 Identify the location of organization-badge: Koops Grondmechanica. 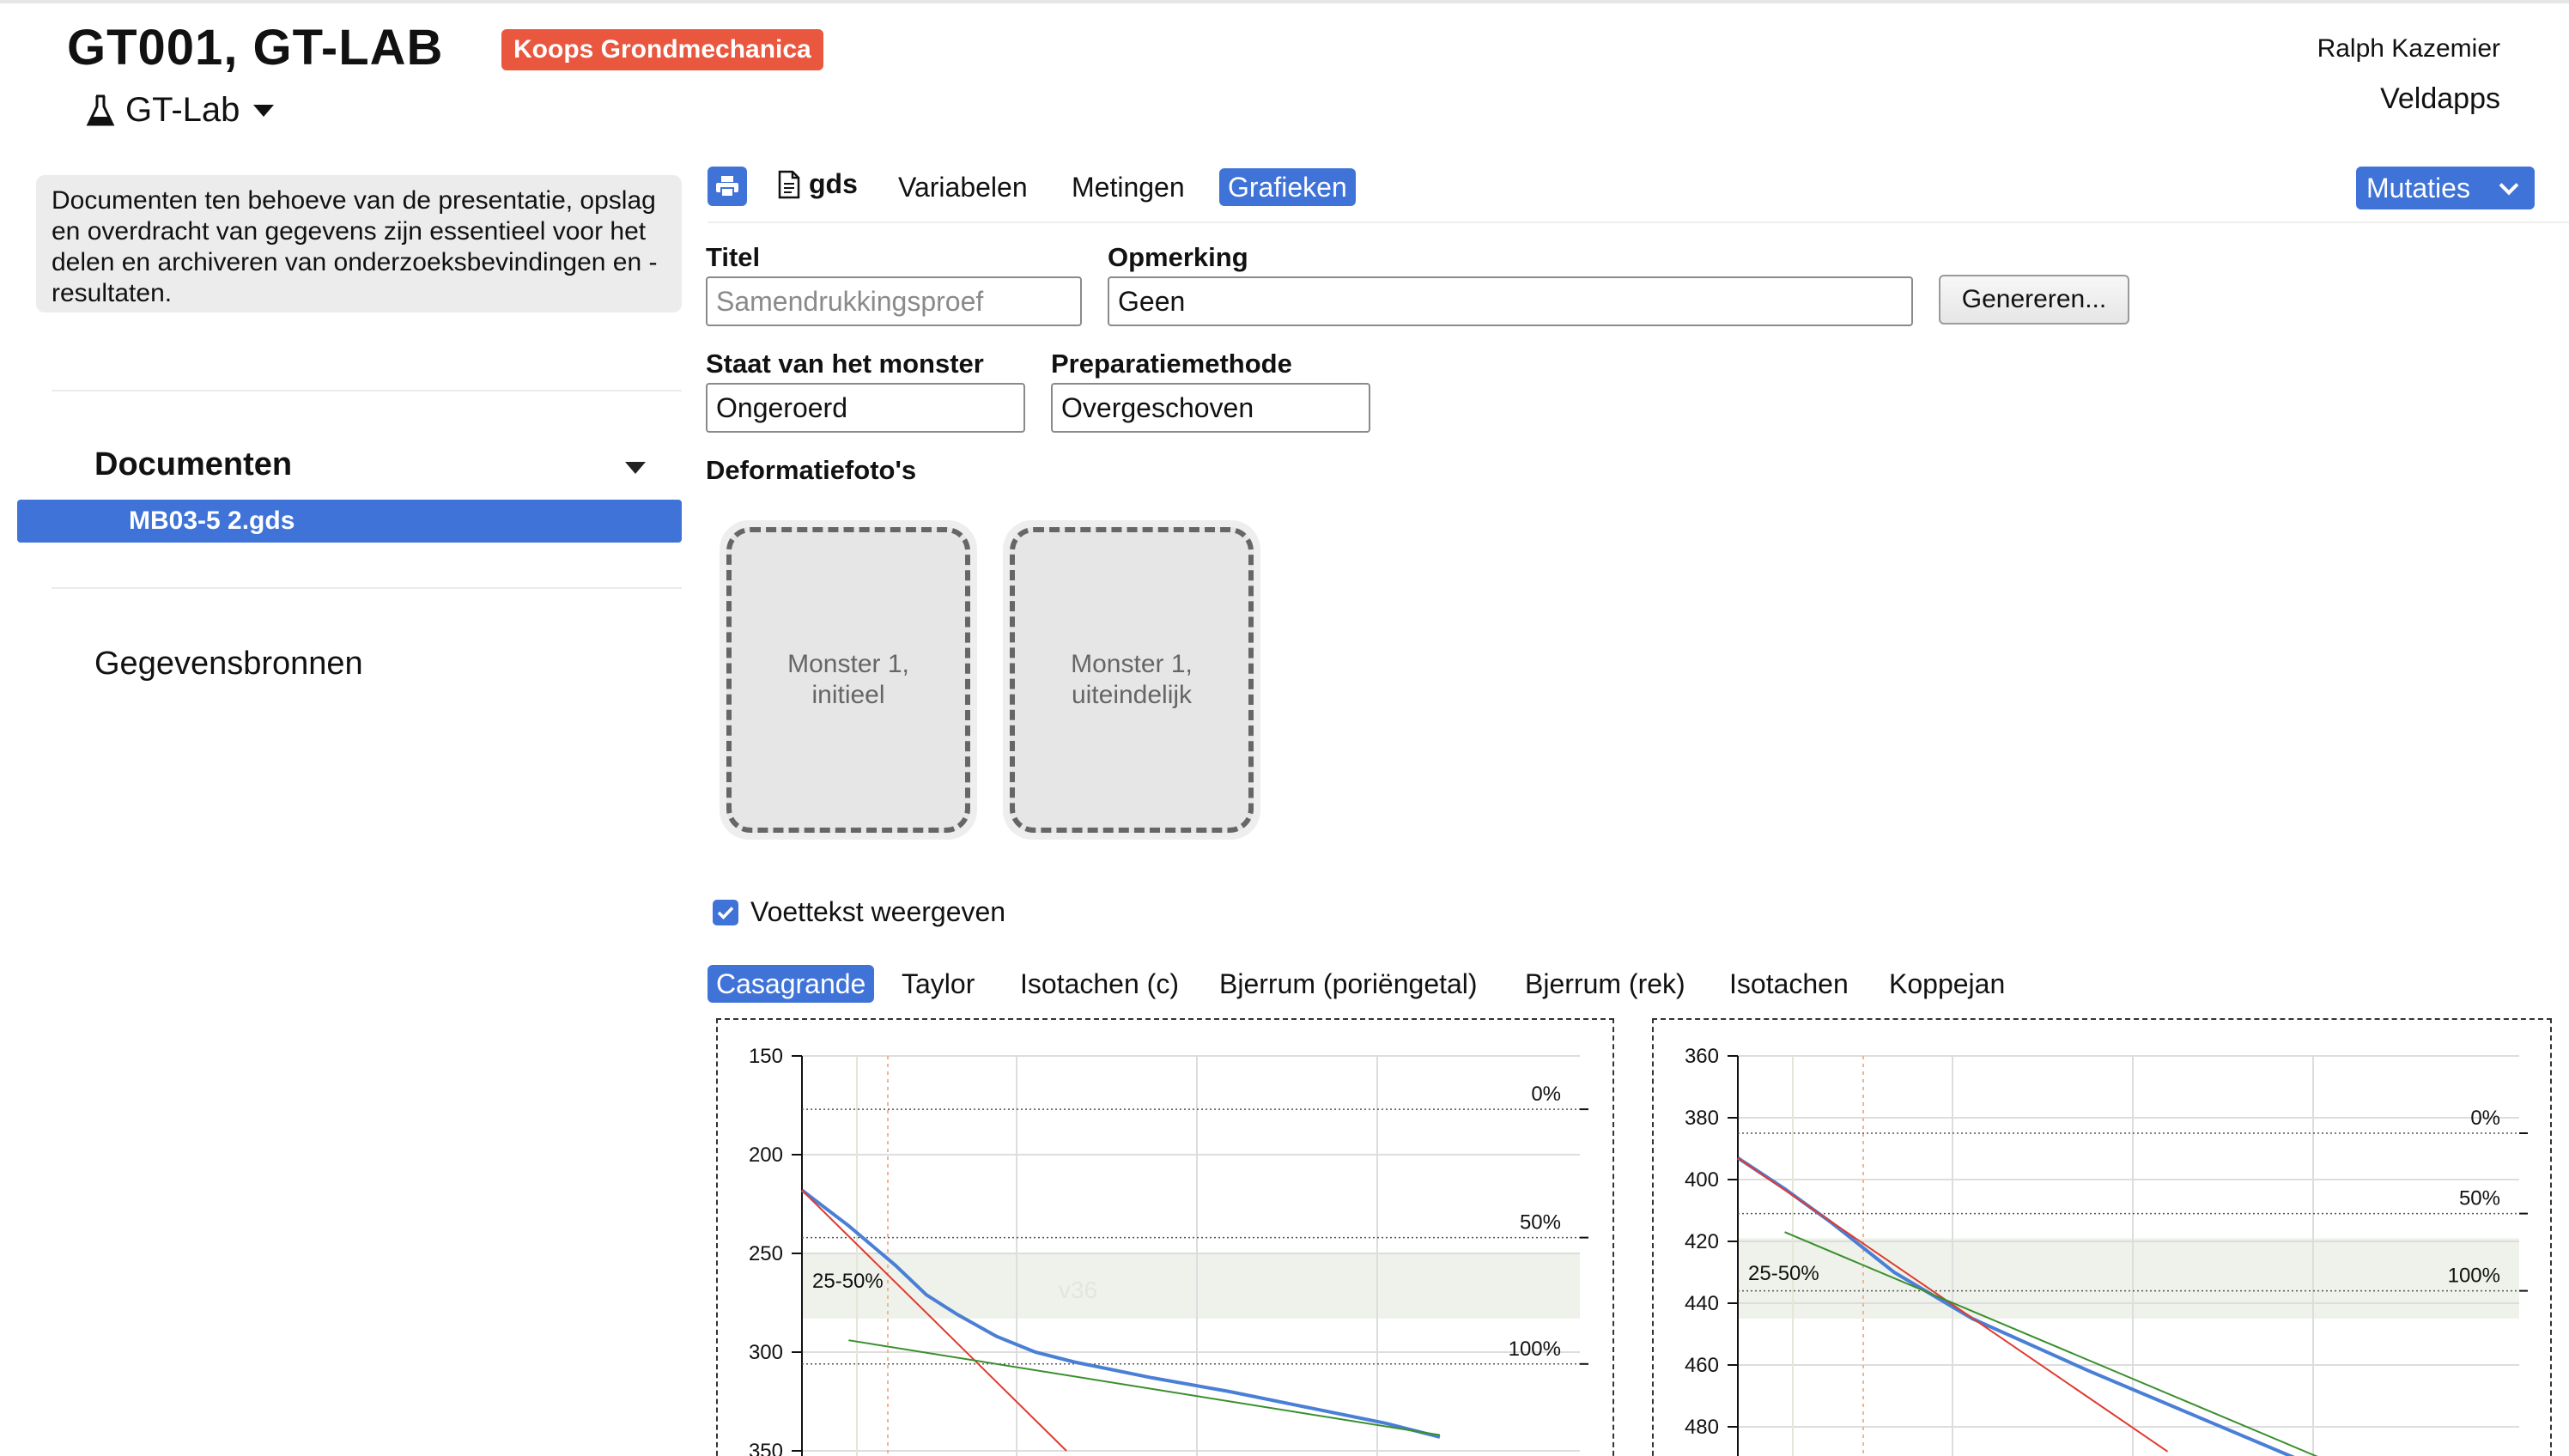
(662, 50).